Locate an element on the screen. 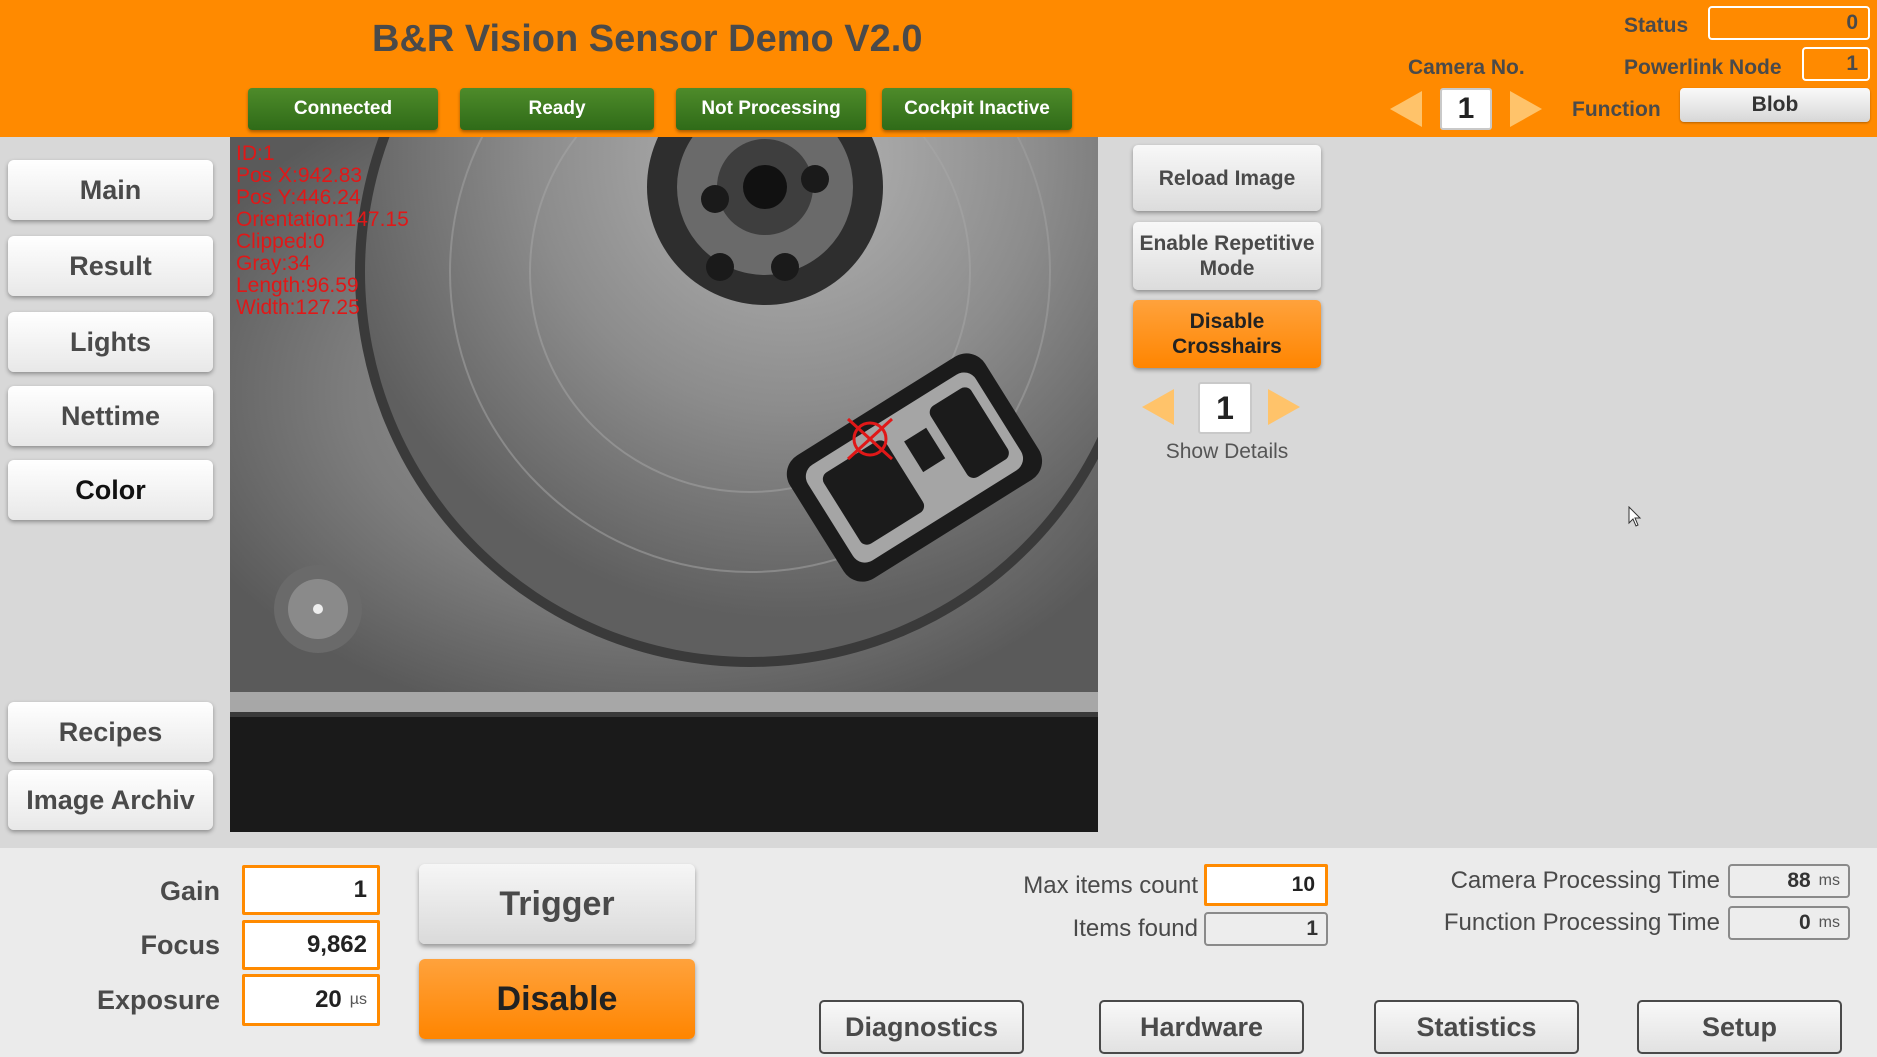  nav-nettime-button: Nettime is located at coordinates (110, 416).